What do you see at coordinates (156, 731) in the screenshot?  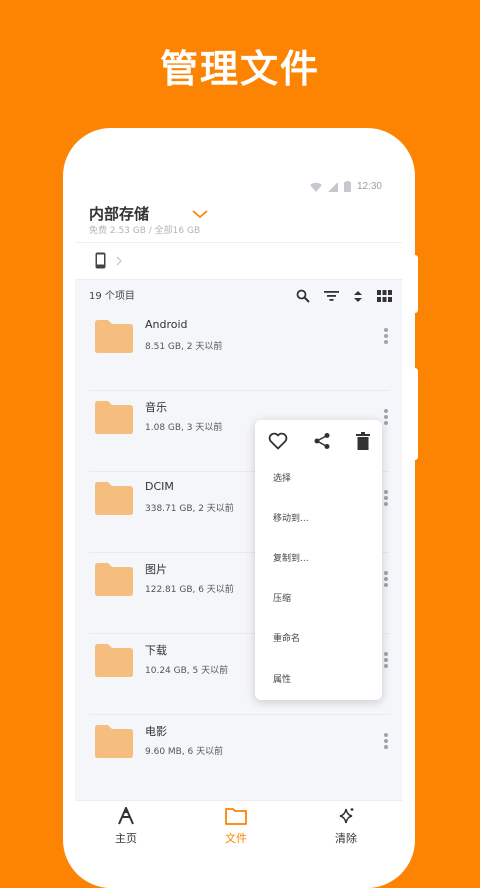 I see `file-name: 电影` at bounding box center [156, 731].